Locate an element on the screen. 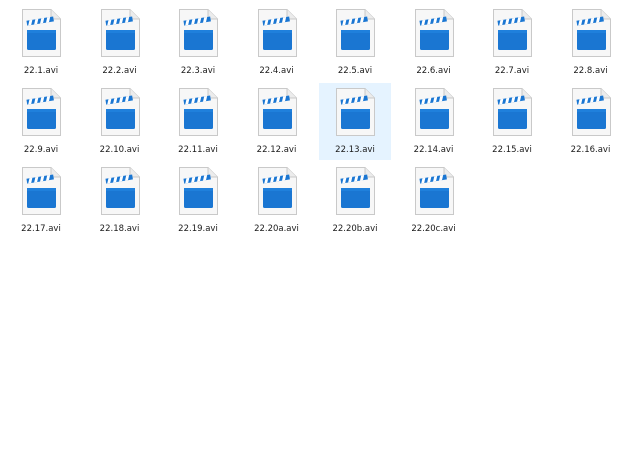 The image size is (640, 453). file-item: 22.5.avi is located at coordinates (355, 42).